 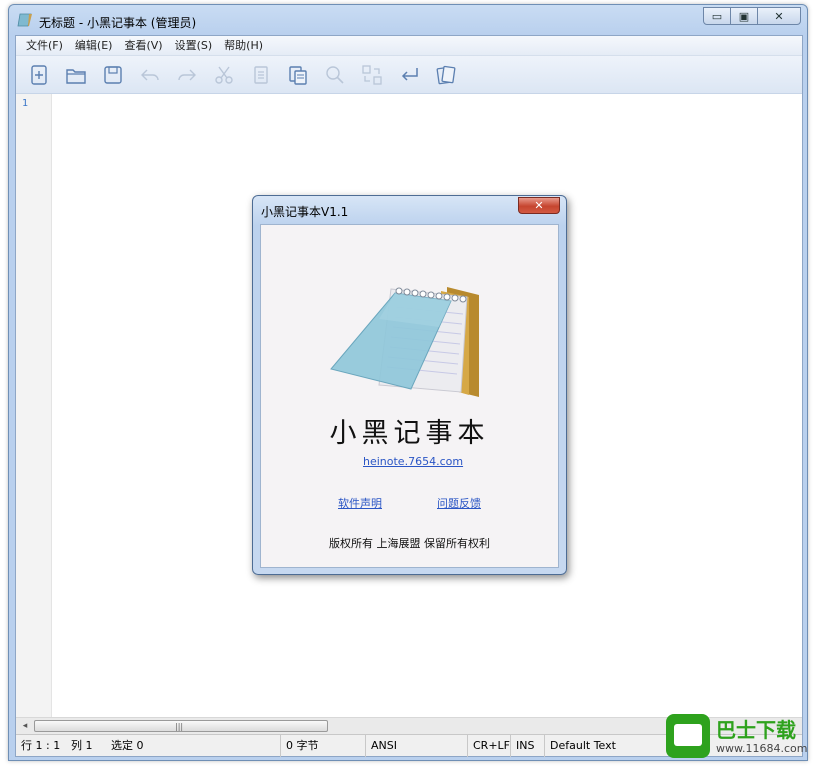 I want to click on replace-button, so click(x=372, y=75).